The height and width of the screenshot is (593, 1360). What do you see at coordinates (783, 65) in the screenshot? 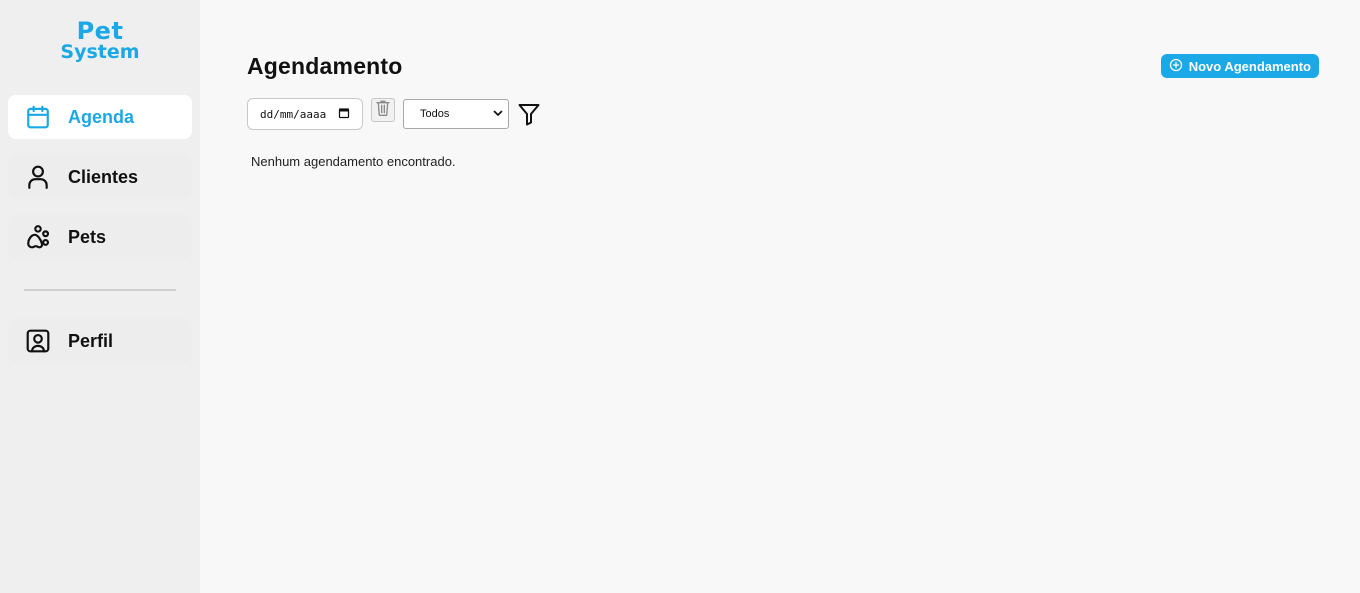
I see `page-header: Agendamento Novo Agendamento` at bounding box center [783, 65].